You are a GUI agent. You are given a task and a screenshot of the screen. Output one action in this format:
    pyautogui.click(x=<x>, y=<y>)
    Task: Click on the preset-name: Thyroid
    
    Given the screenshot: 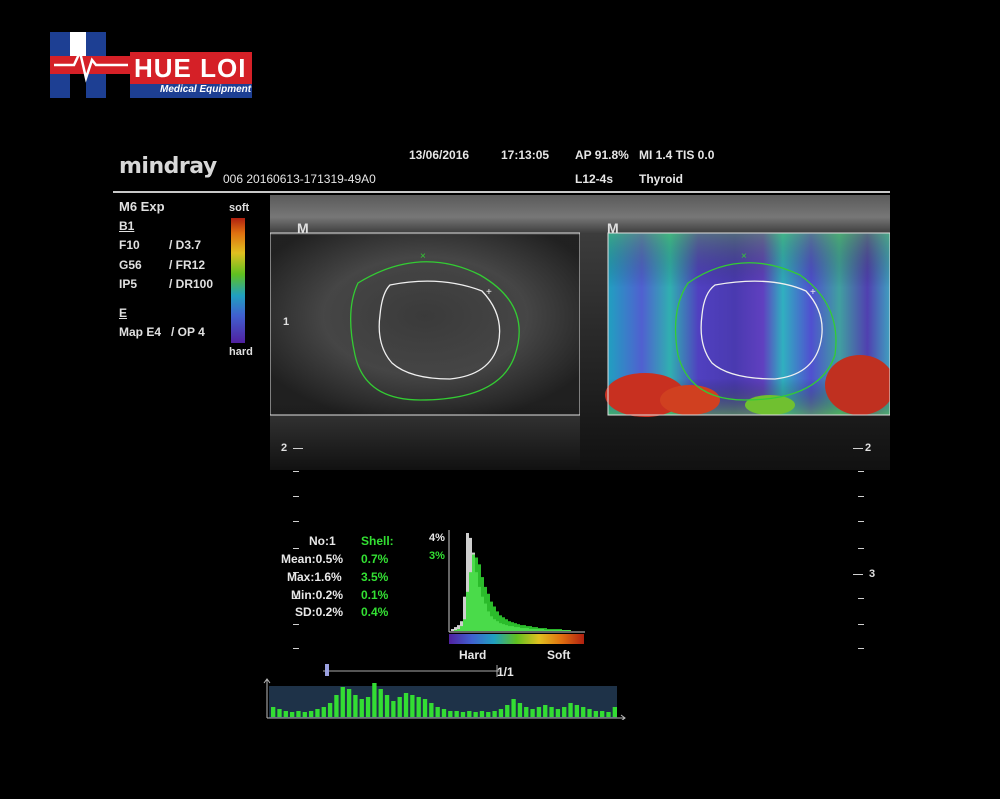 What is the action you would take?
    pyautogui.click(x=661, y=179)
    